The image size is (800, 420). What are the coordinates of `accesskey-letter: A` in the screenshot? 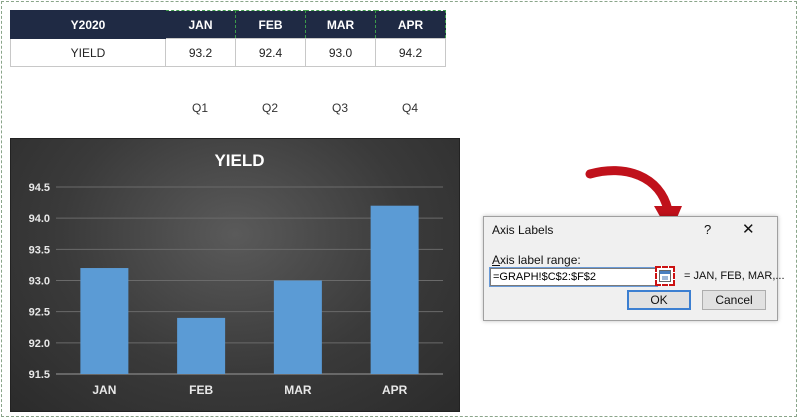 It's located at (496, 260).